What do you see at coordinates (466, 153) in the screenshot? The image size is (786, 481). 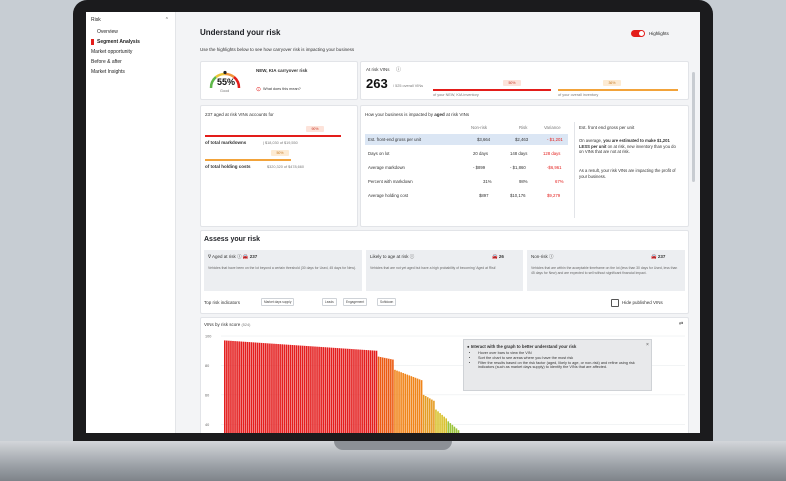 I see `table-row: Days on lot 20 days 148 days 128 days` at bounding box center [466, 153].